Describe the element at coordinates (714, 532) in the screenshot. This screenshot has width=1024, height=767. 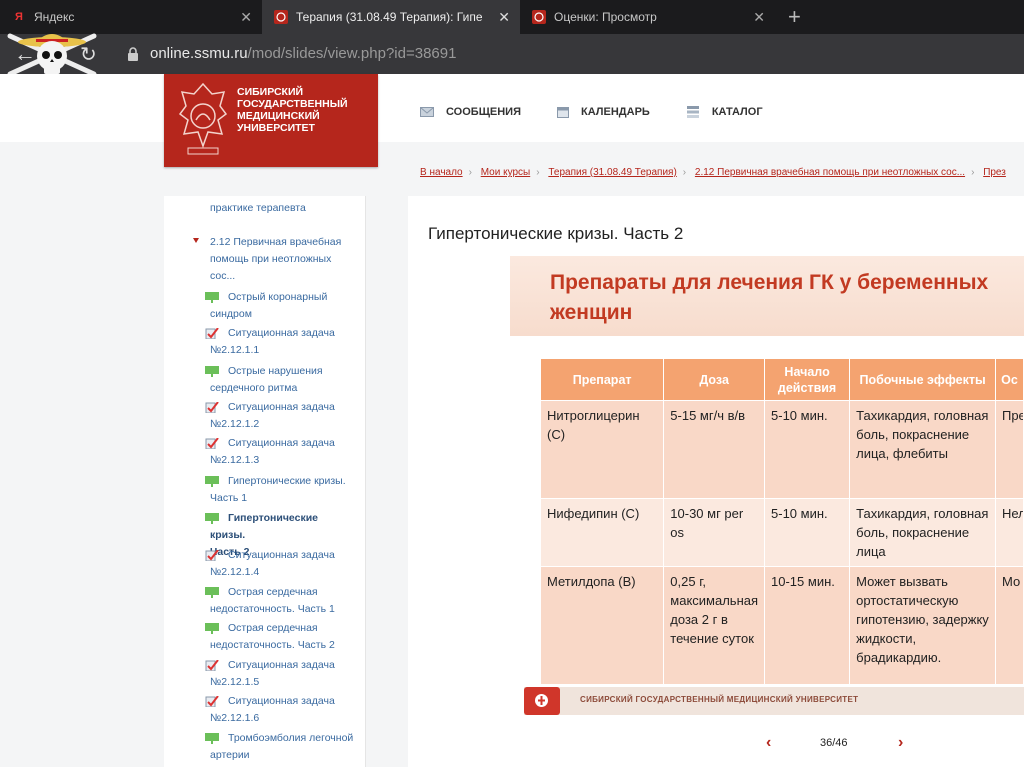
I see `table-cell: 10-30 мг per os` at that location.